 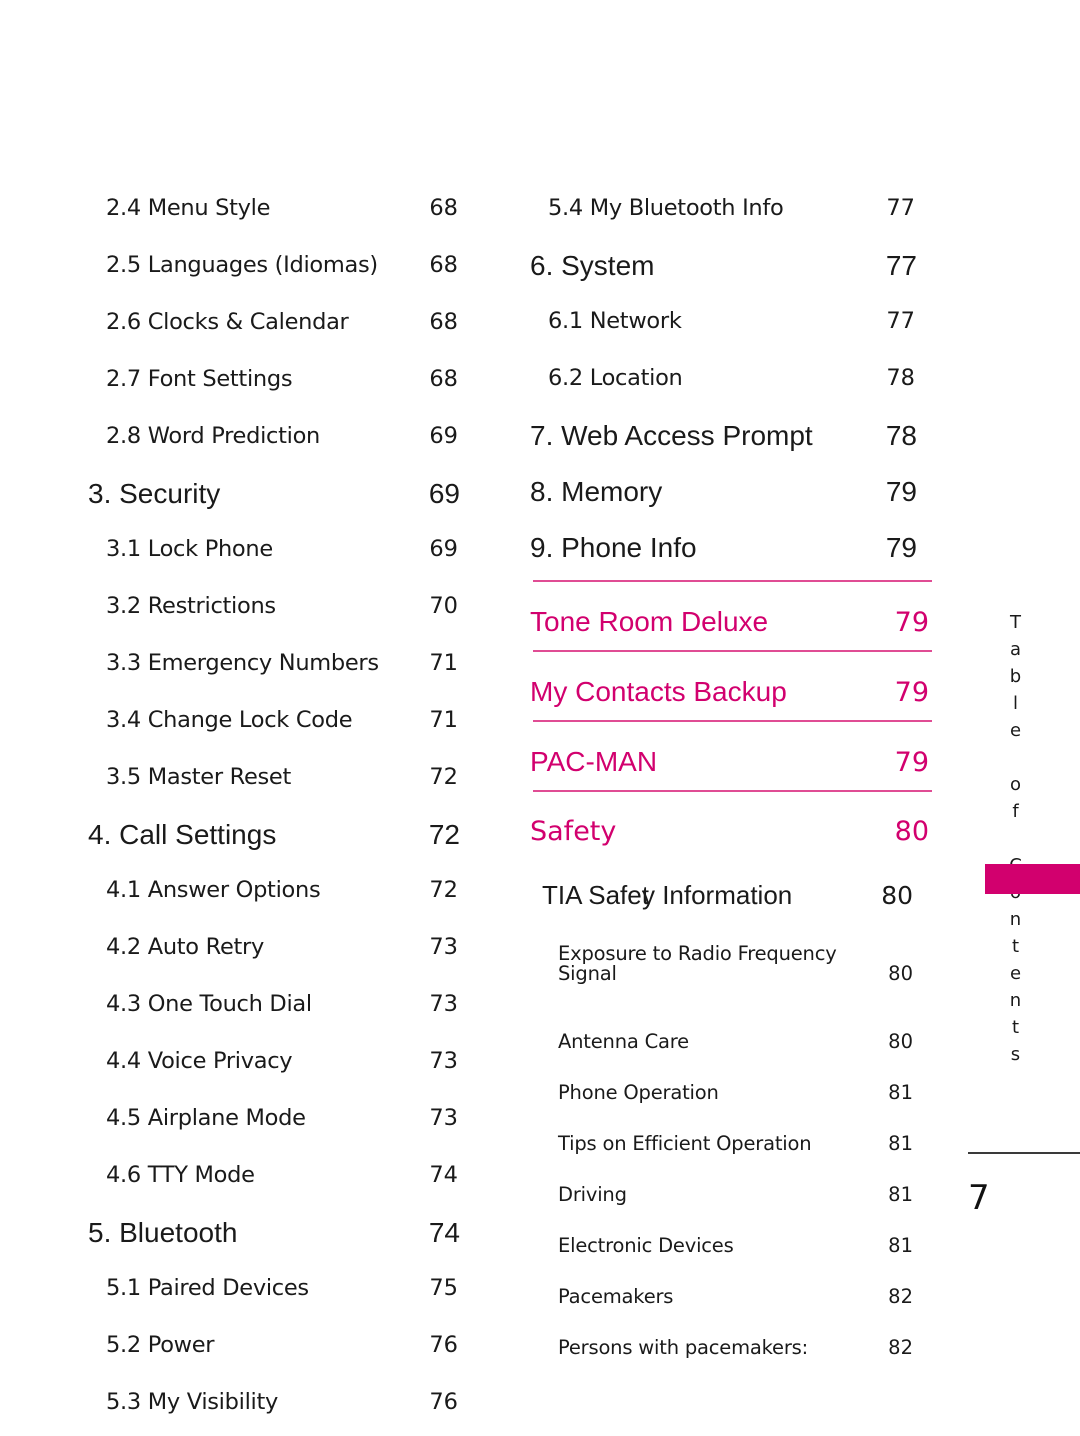 What do you see at coordinates (154, 493) in the screenshot?
I see `toc-entry-label: 3. Security` at bounding box center [154, 493].